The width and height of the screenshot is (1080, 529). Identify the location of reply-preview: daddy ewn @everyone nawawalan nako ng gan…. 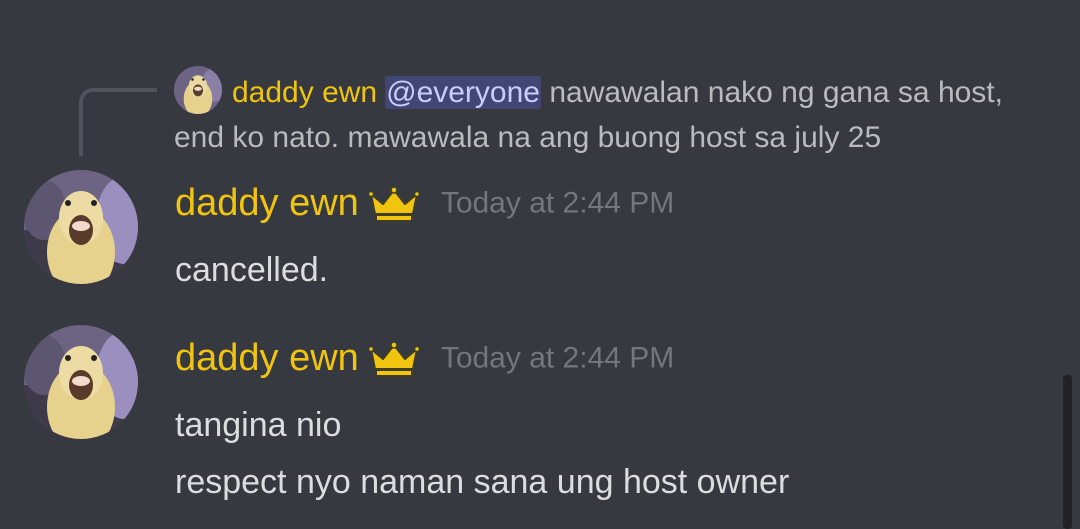
(614, 113).